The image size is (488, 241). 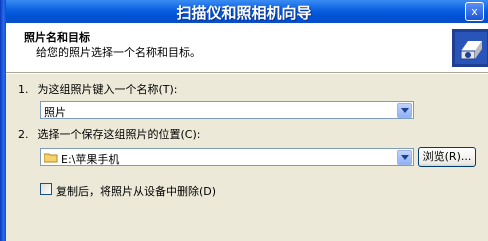 I want to click on step2-number: 2., so click(x=23, y=134).